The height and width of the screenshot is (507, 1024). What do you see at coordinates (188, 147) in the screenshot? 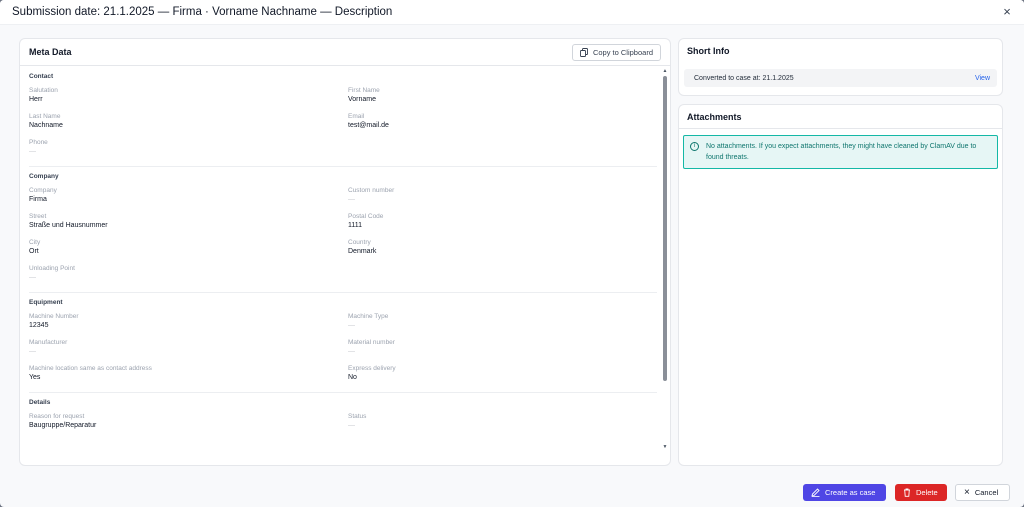
I see `field-phone: Phone —` at bounding box center [188, 147].